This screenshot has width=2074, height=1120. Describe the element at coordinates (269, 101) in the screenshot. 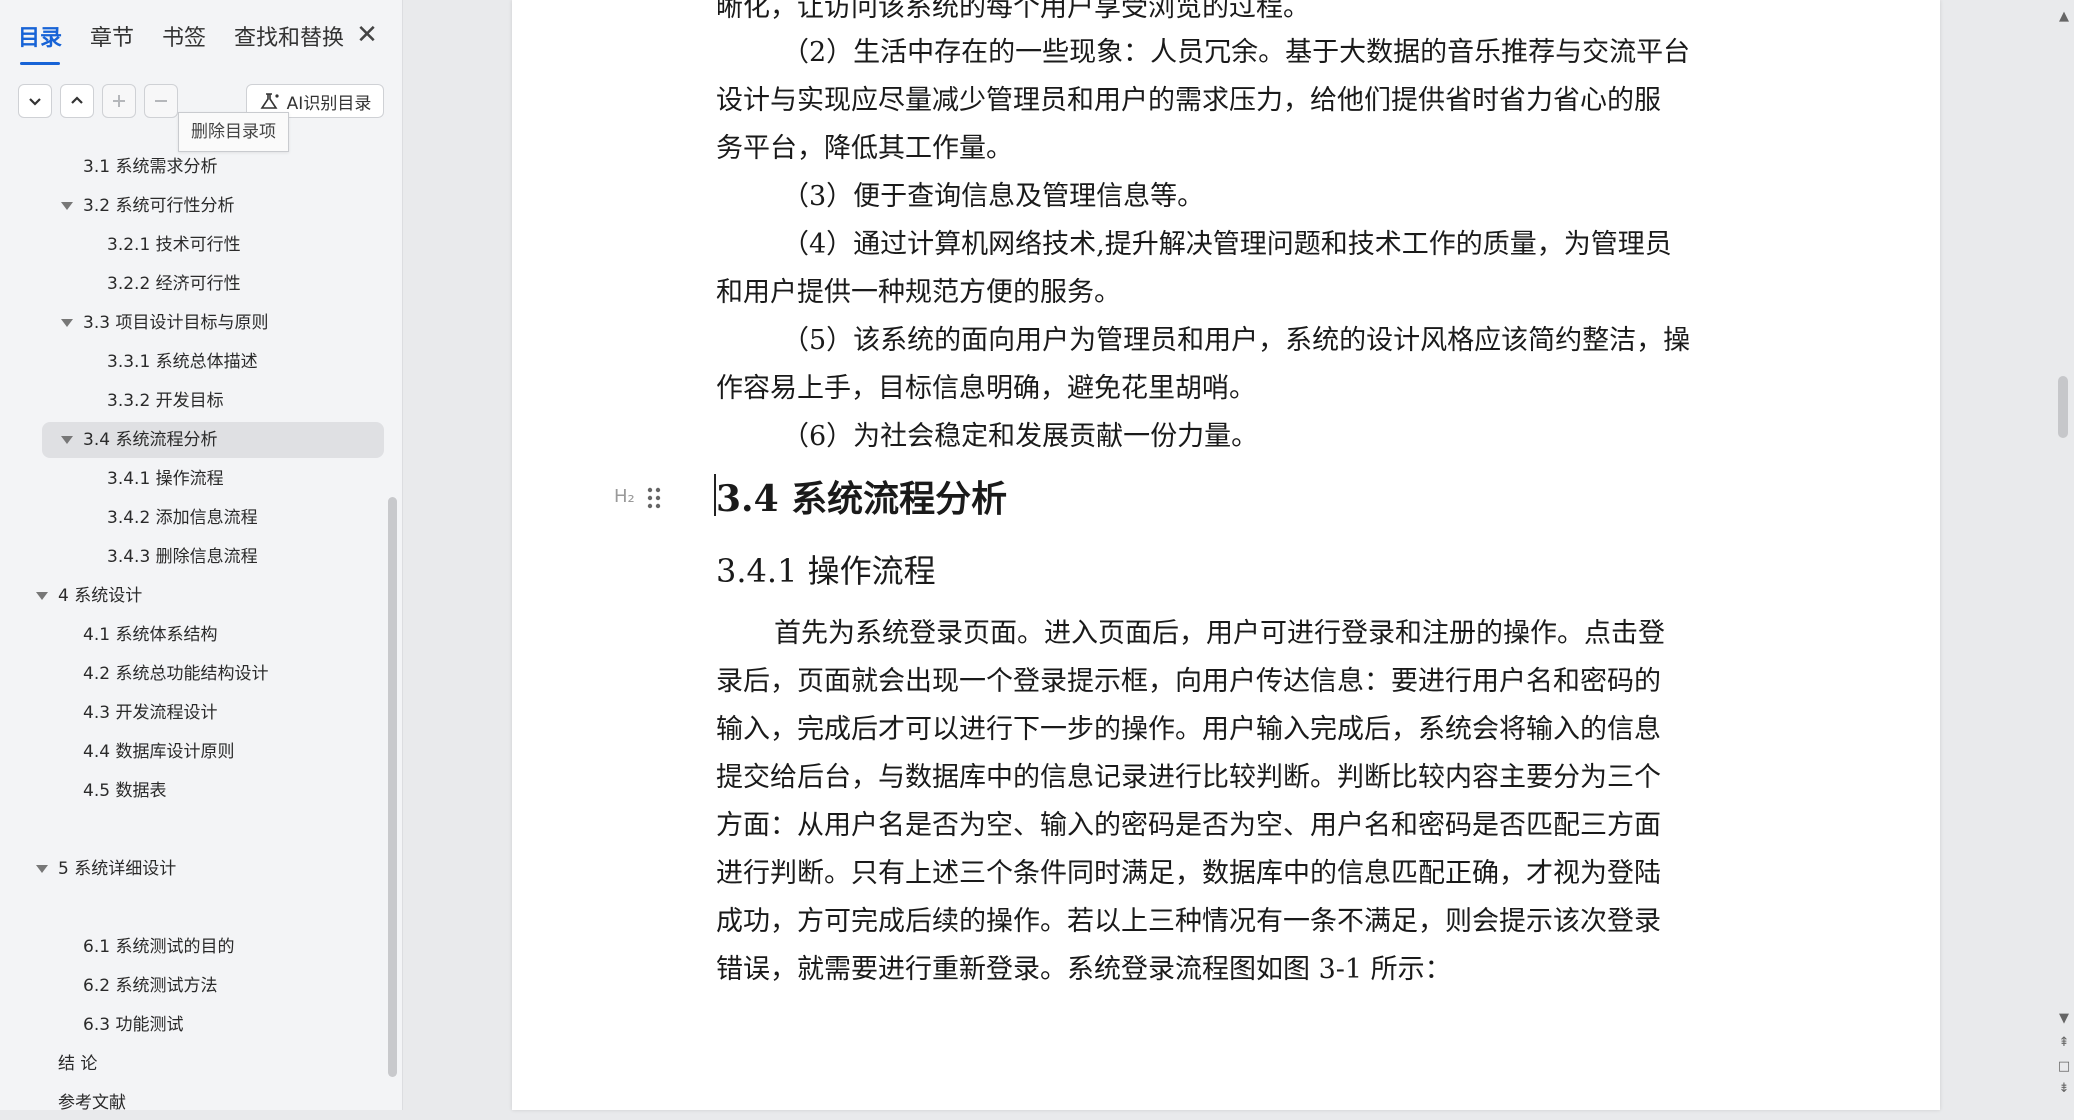

I see `ai-flask-icon` at that location.